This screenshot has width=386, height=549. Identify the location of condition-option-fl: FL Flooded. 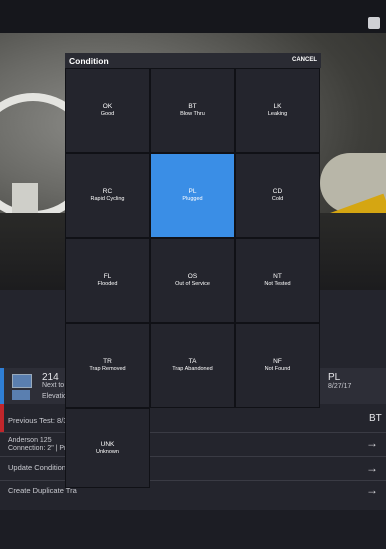
(107, 280).